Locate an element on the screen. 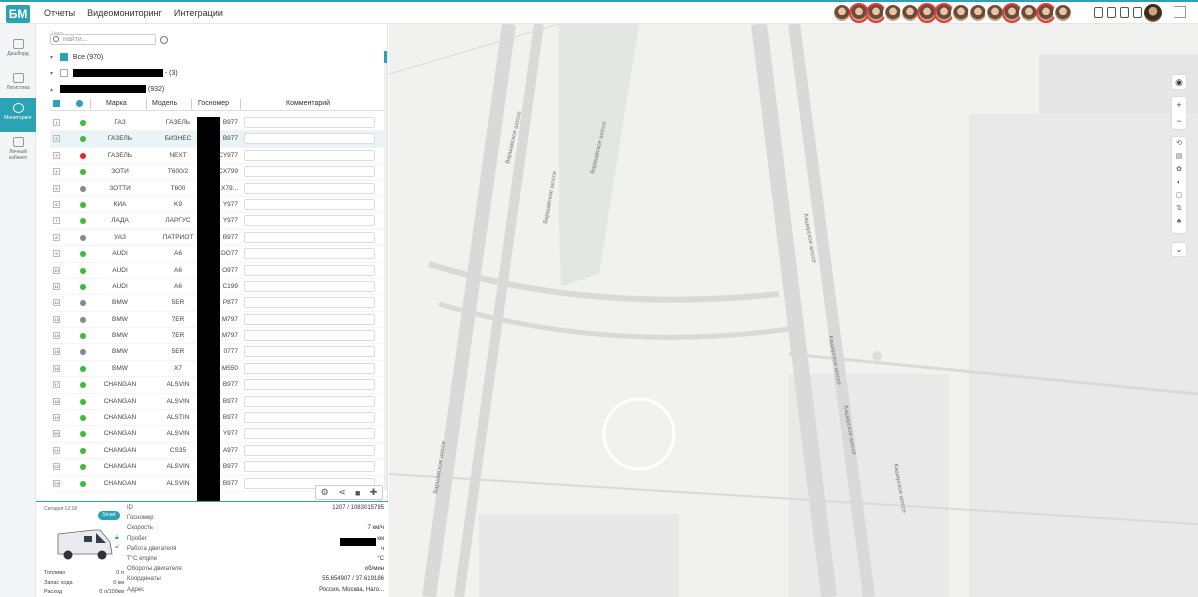  sidebar-item-logistics: Логистика is located at coordinates (18, 85).